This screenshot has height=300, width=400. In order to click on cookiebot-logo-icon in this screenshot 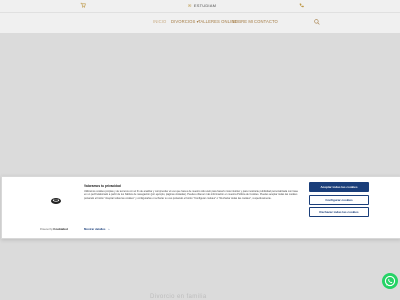, I will do `click(56, 201)`.